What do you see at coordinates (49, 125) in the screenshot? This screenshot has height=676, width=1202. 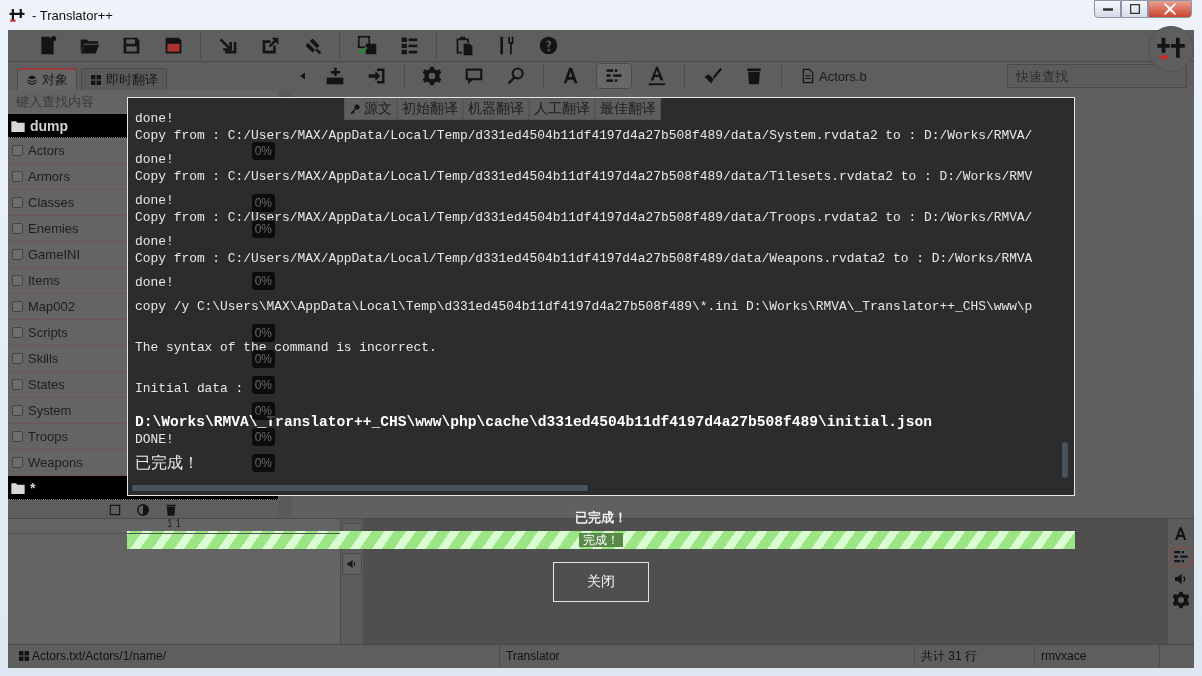 I see `folder-name: dump` at bounding box center [49, 125].